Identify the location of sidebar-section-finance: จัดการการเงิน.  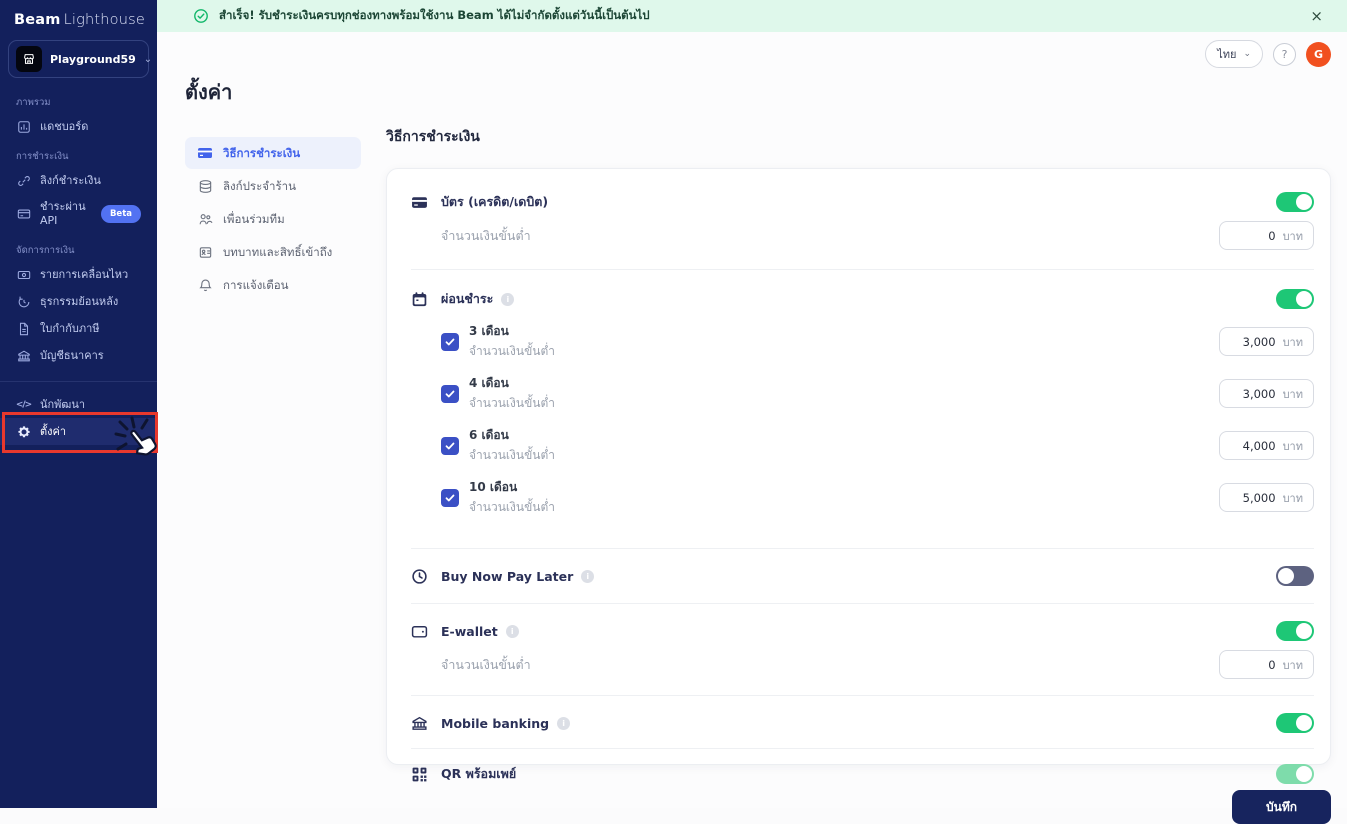
(45, 250).